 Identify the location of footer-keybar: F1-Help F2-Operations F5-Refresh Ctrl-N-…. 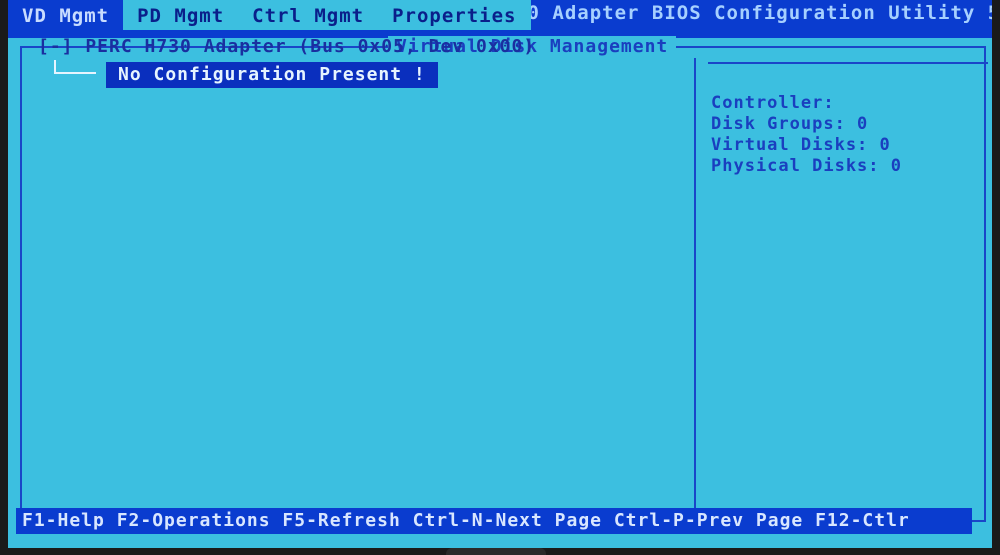
(494, 521).